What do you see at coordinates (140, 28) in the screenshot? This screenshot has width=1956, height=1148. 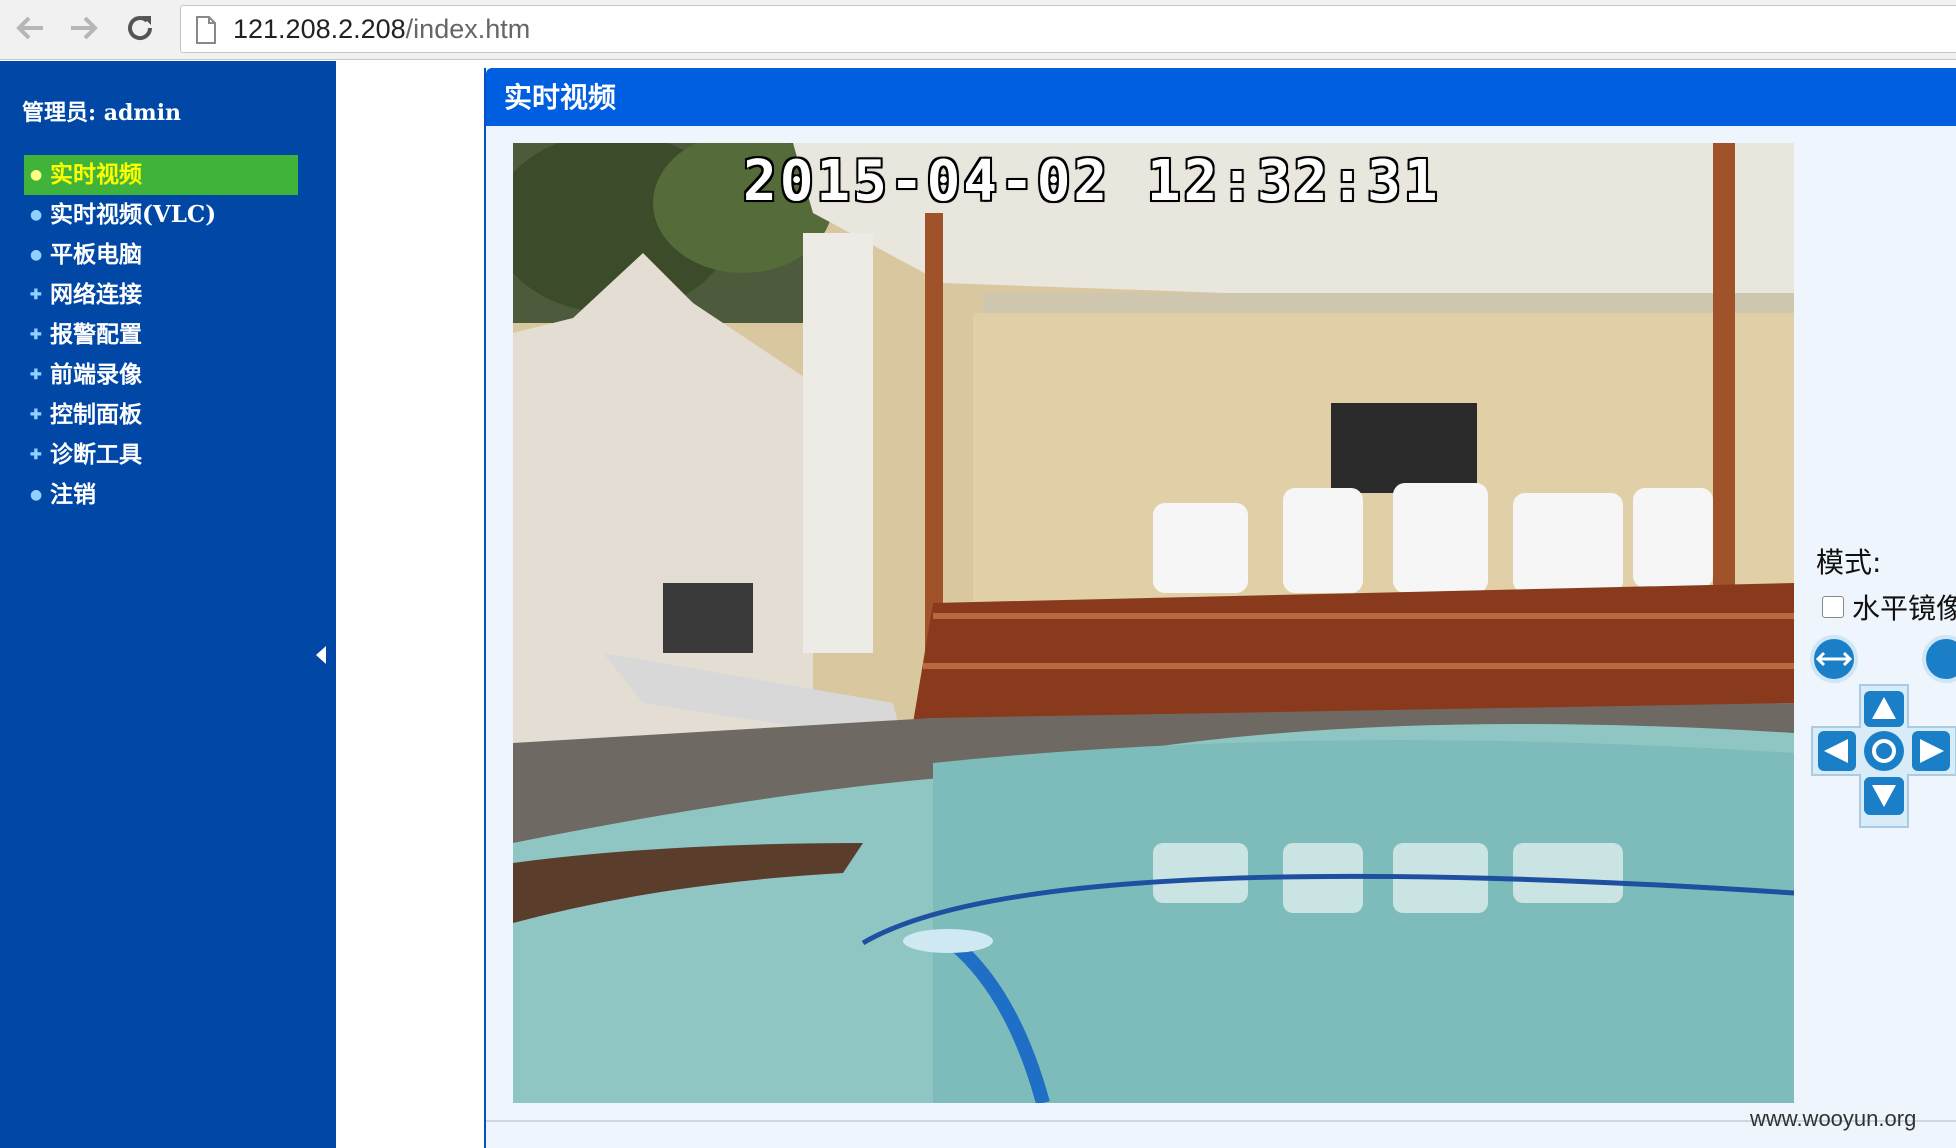 I see `reload-icon` at bounding box center [140, 28].